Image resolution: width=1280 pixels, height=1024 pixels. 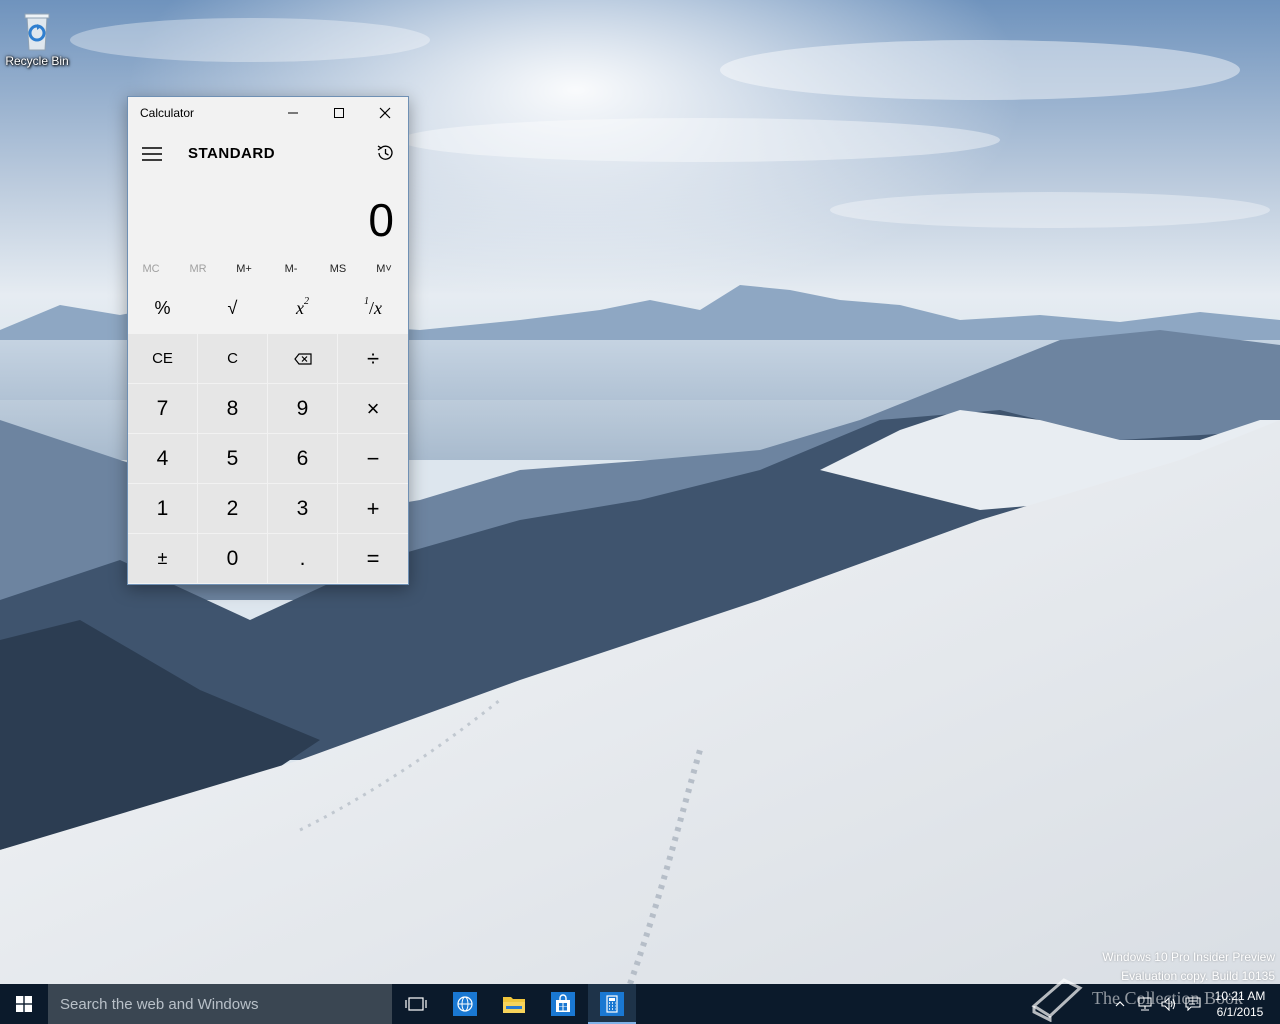 What do you see at coordinates (151, 269) in the screenshot?
I see `memory-clear-button: MC` at bounding box center [151, 269].